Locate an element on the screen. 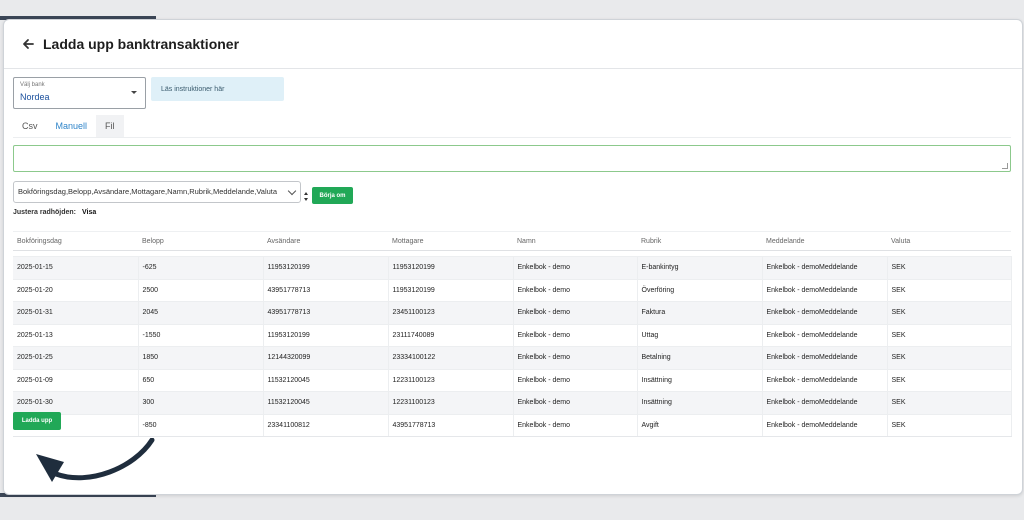 The height and width of the screenshot is (520, 1024). table-cell: E-bankintyg is located at coordinates (700, 267).